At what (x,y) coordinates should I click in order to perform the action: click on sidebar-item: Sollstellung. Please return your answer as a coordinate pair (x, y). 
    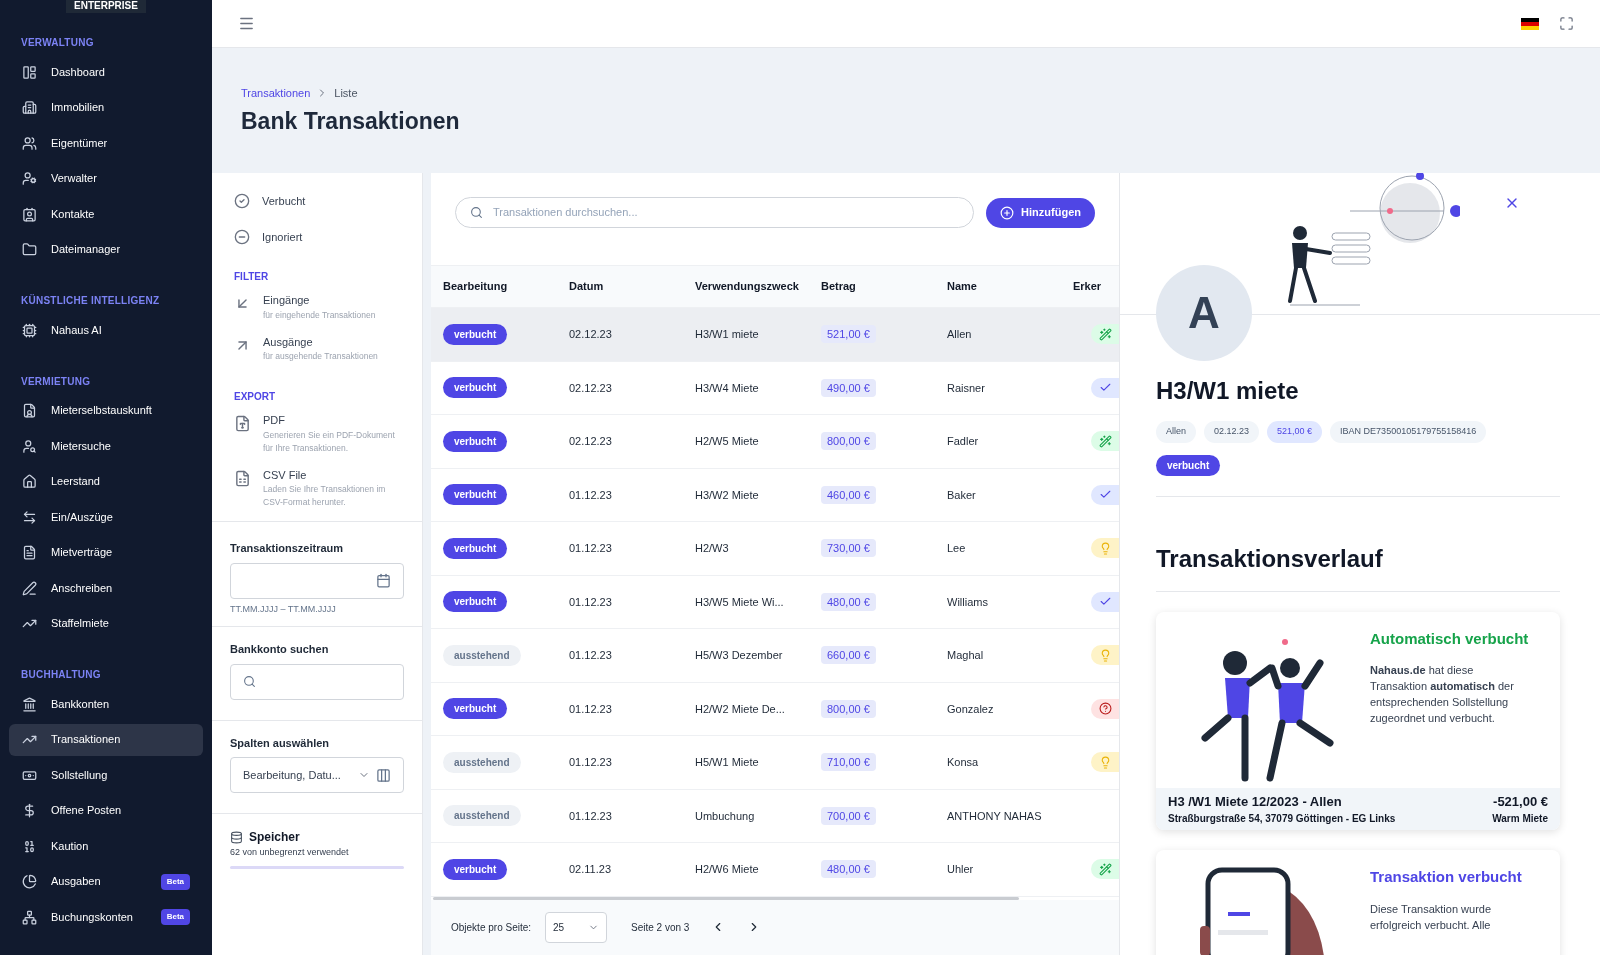
    Looking at the image, I should click on (106, 775).